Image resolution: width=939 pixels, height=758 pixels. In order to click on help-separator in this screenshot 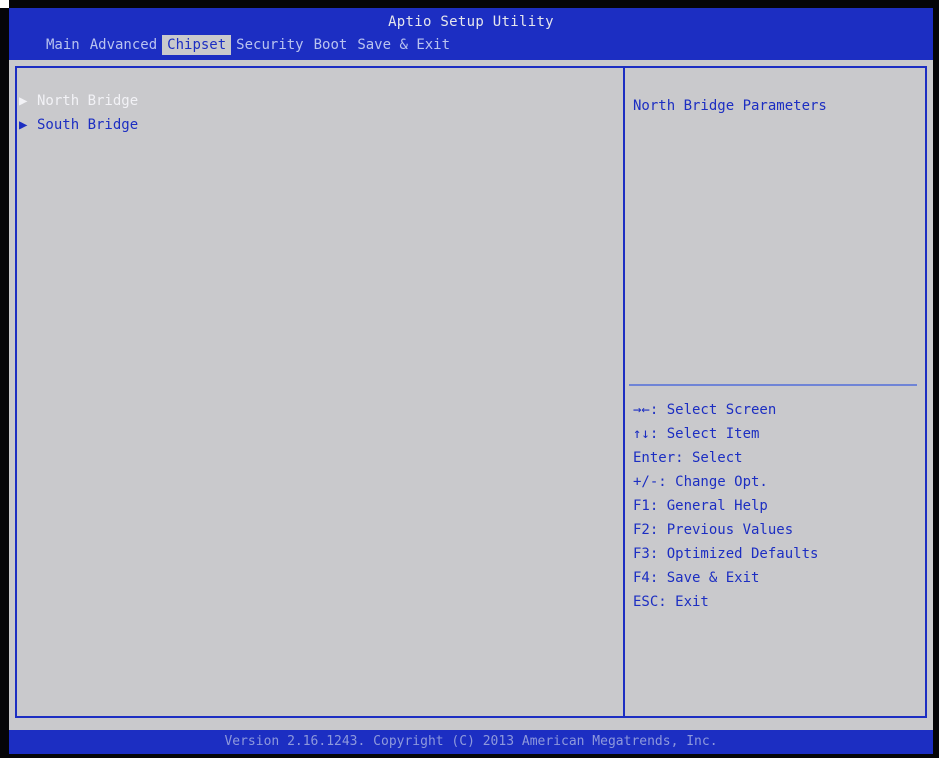, I will do `click(773, 385)`.